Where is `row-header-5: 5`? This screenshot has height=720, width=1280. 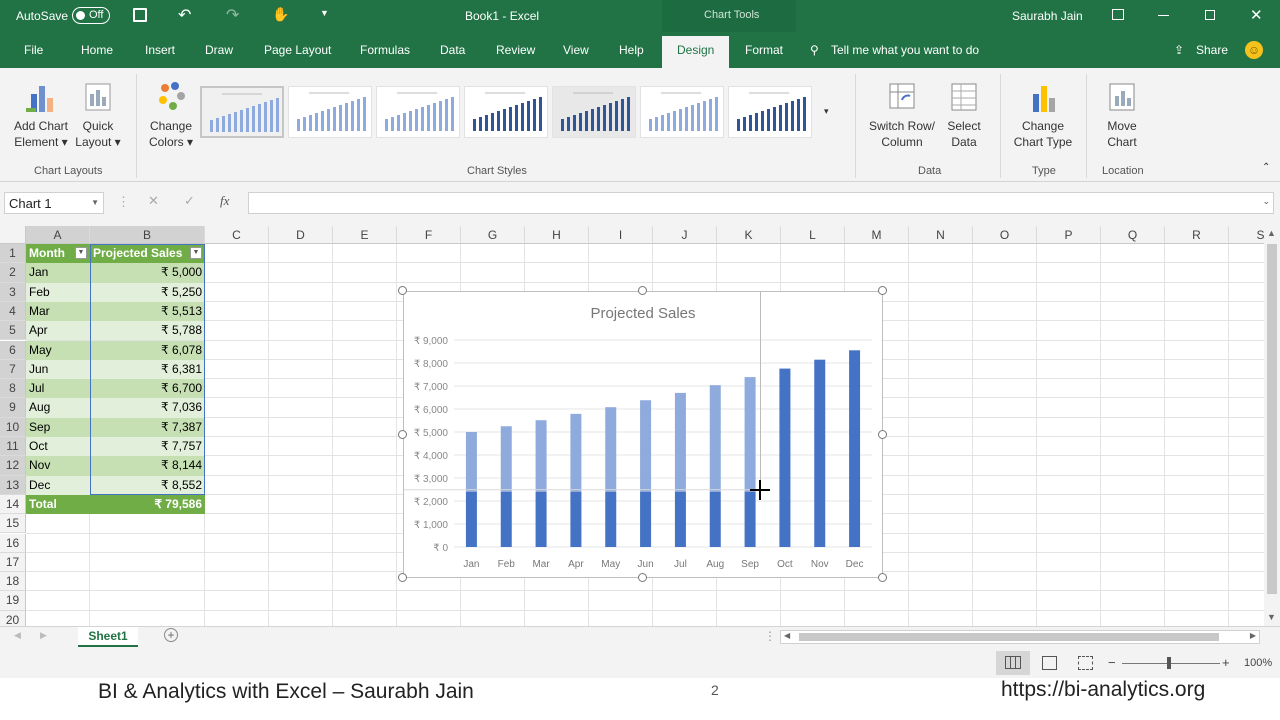 row-header-5: 5 is located at coordinates (13, 331).